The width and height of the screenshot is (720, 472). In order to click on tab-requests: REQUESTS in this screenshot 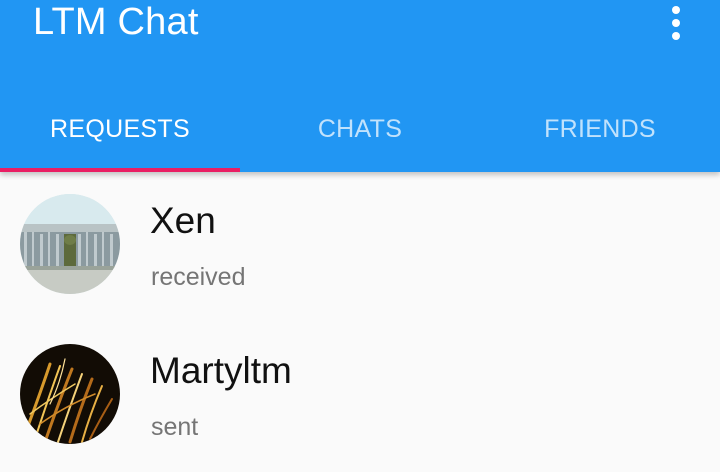, I will do `click(120, 128)`.